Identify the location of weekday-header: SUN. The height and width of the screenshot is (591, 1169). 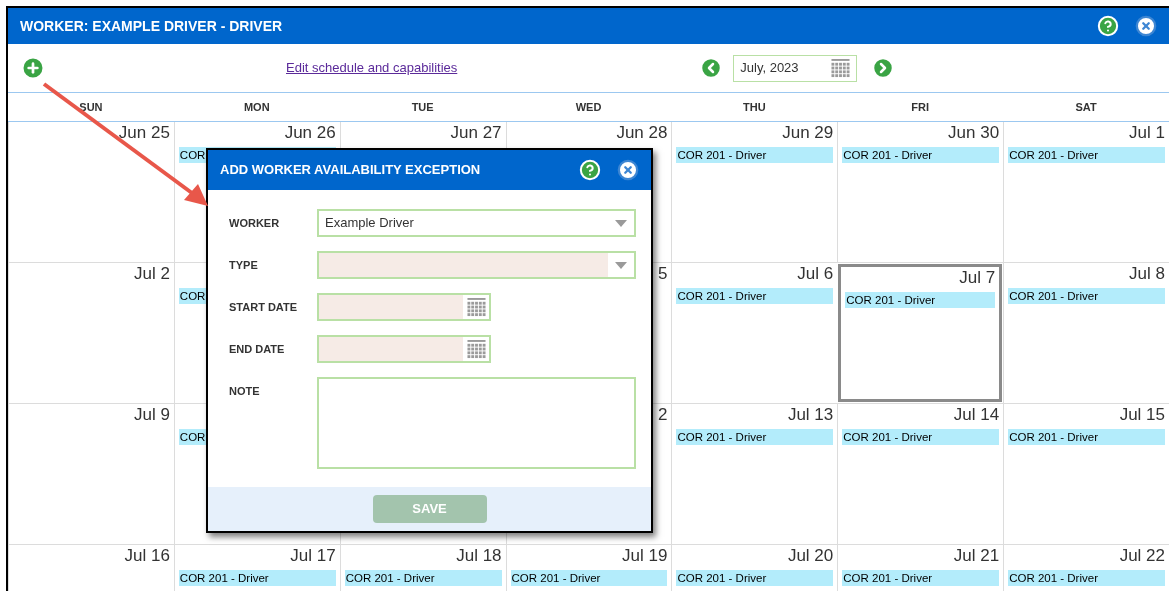
(91, 107).